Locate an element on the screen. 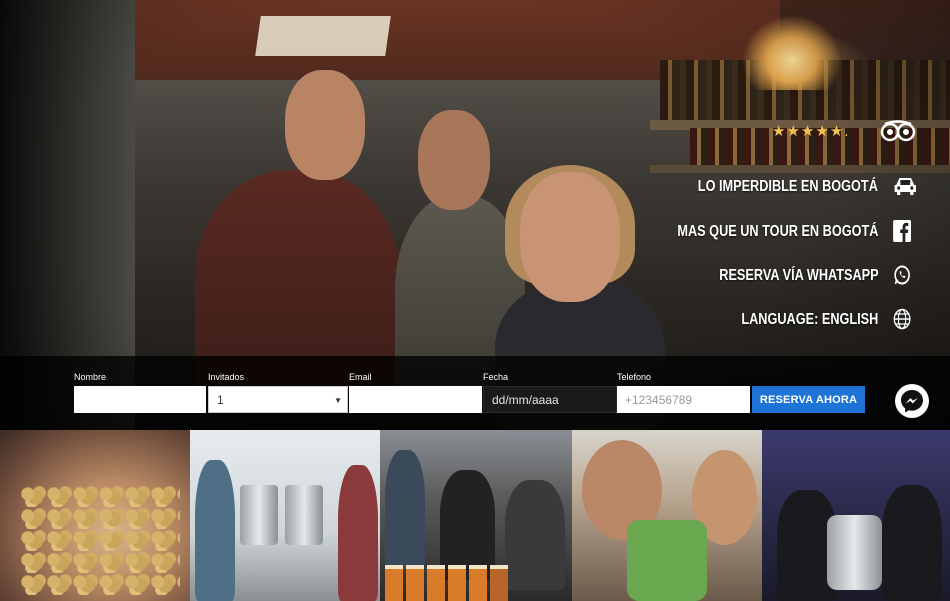 The image size is (950, 601). gallery-photo-hops is located at coordinates (667, 515).